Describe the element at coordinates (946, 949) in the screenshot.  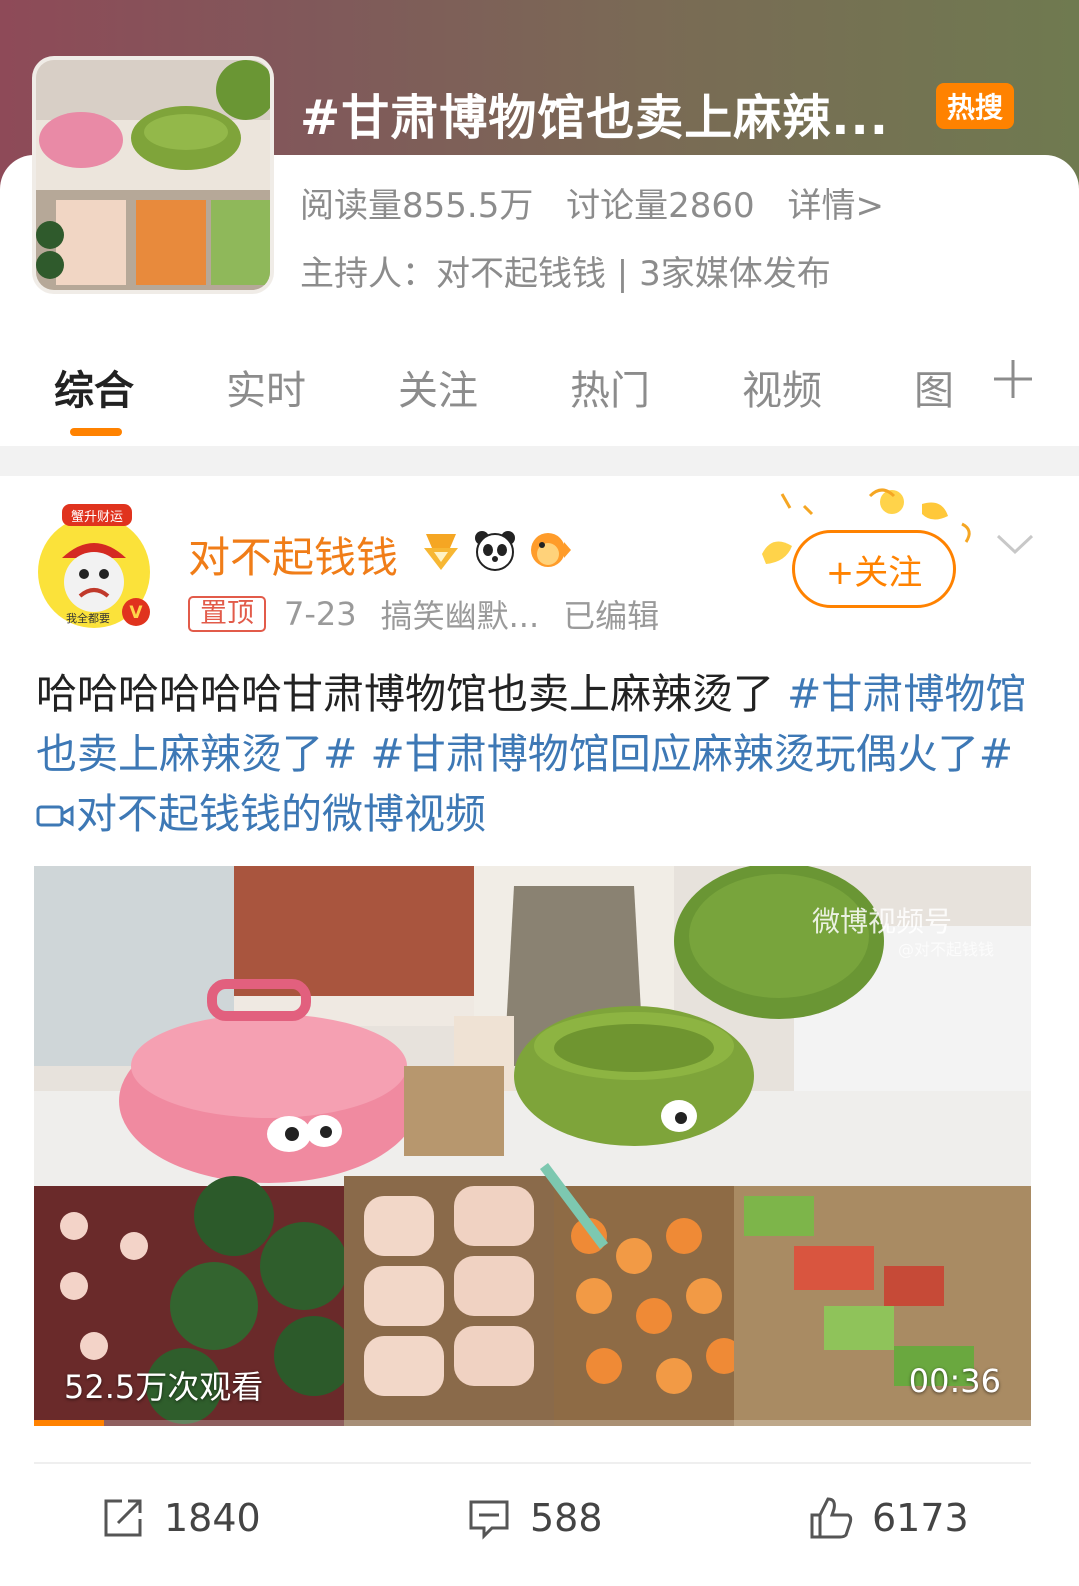
I see `watermark-handle: @对不起钱钱` at that location.